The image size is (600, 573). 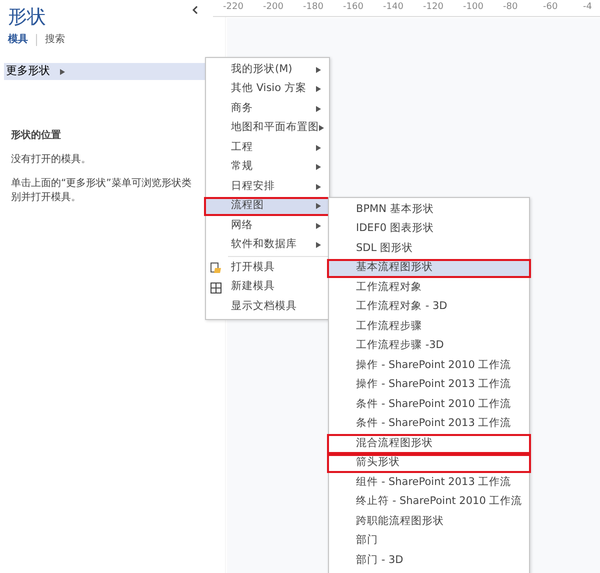 I want to click on ruler-label: -100, so click(x=473, y=7).